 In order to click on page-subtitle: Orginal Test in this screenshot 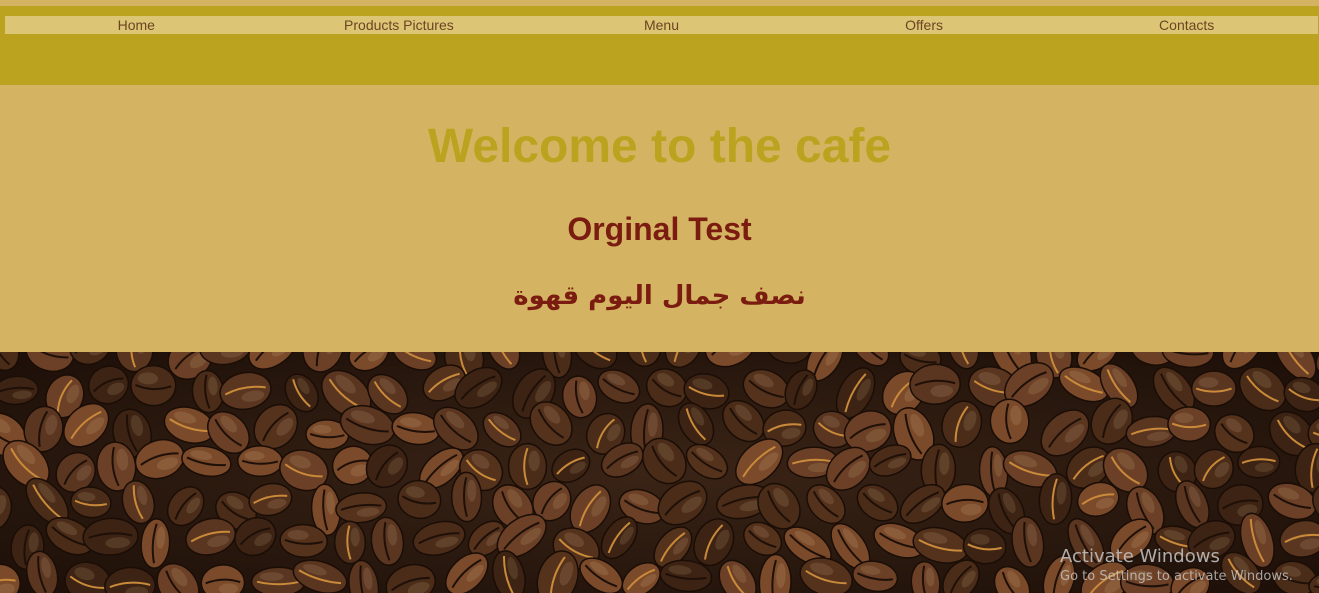, I will do `click(659, 229)`.